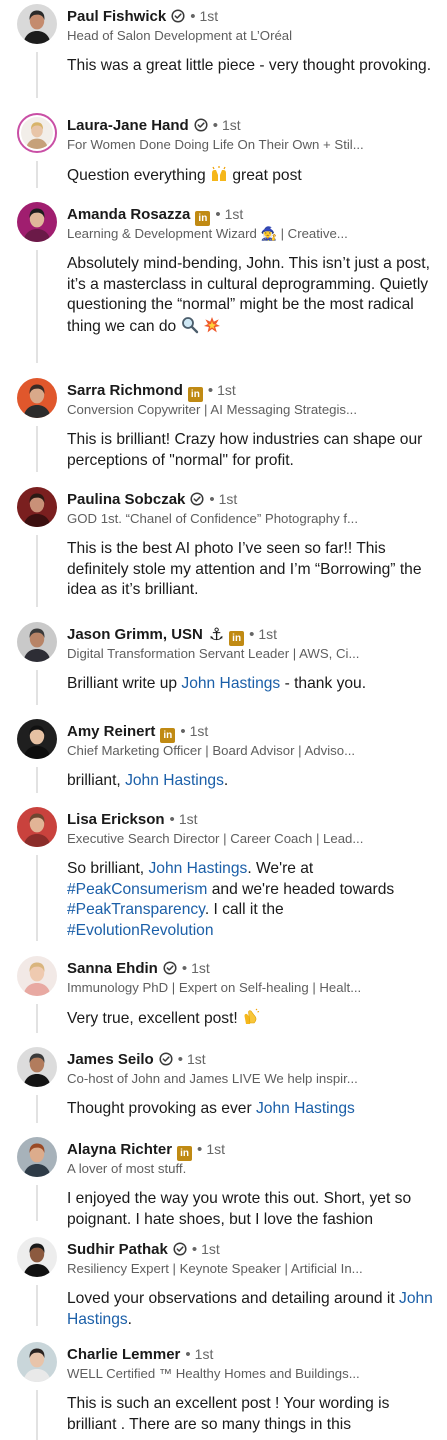  What do you see at coordinates (251, 17) in the screenshot?
I see `comment-header: Paul Fishwick • 1st` at bounding box center [251, 17].